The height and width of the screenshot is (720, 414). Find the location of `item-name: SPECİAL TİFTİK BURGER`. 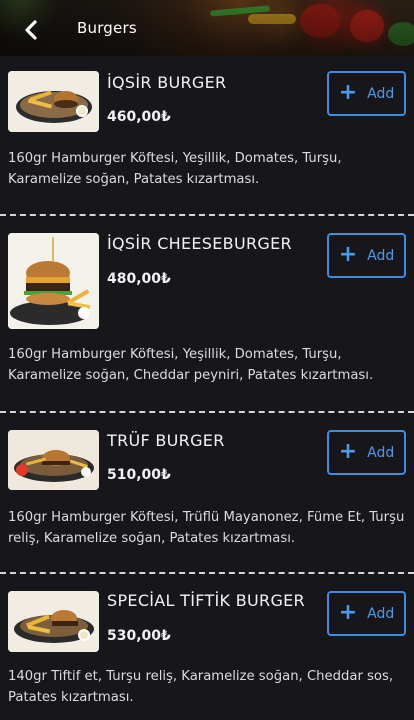

item-name: SPECİAL TİFTİK BURGER is located at coordinates (206, 600).